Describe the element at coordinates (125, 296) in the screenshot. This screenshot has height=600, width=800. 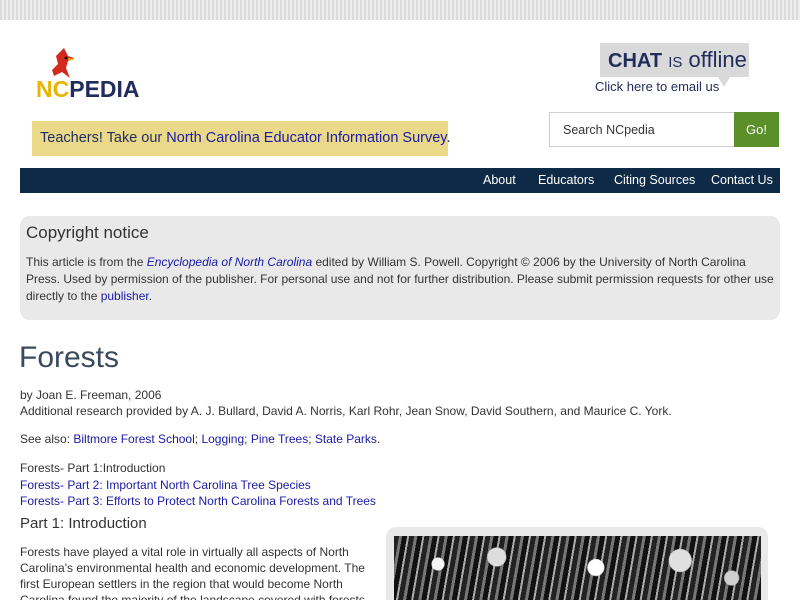
I see `publisher-link: publisher` at that location.